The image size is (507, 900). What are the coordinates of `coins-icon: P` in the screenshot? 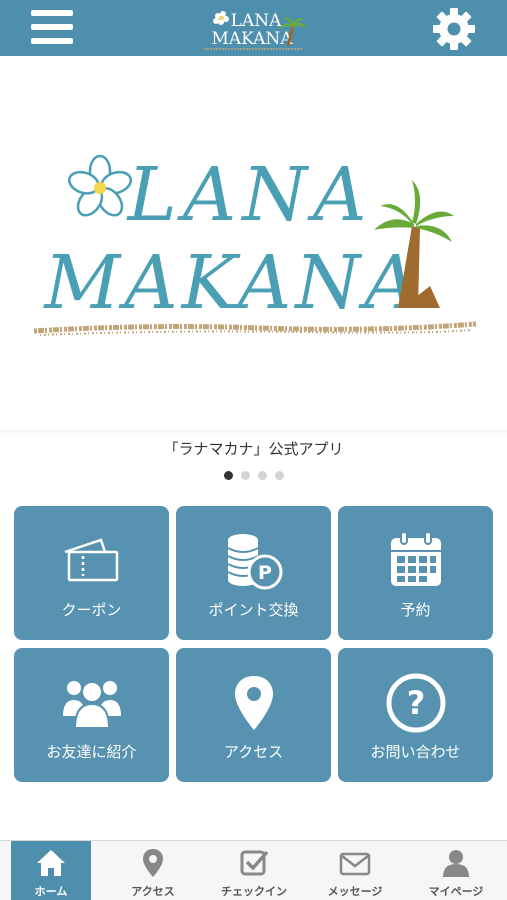 It's located at (255, 562).